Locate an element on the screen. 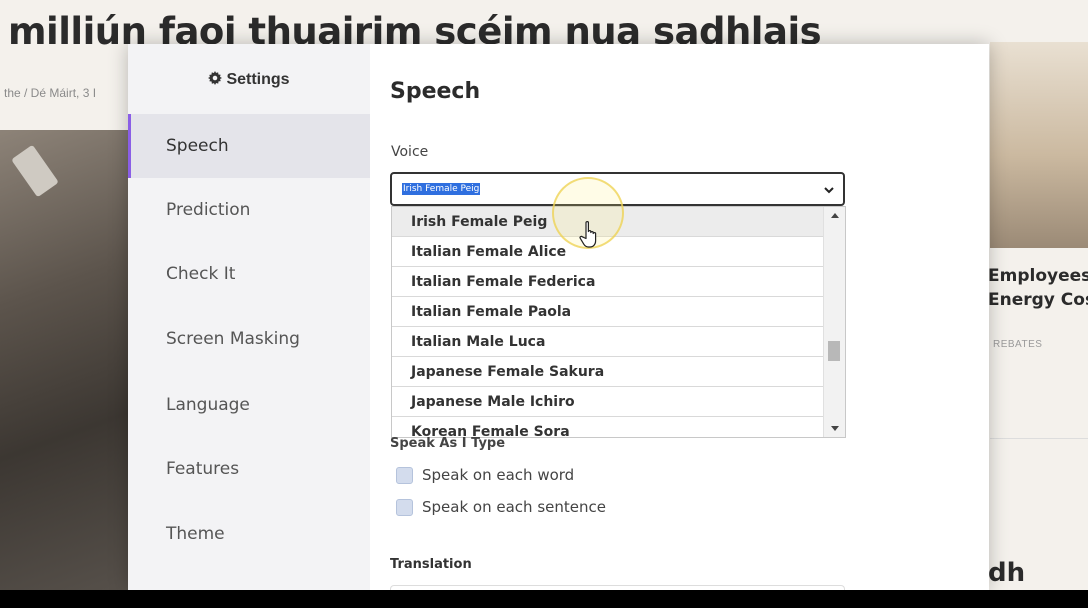  hand-pointer-icon is located at coordinates (588, 234).